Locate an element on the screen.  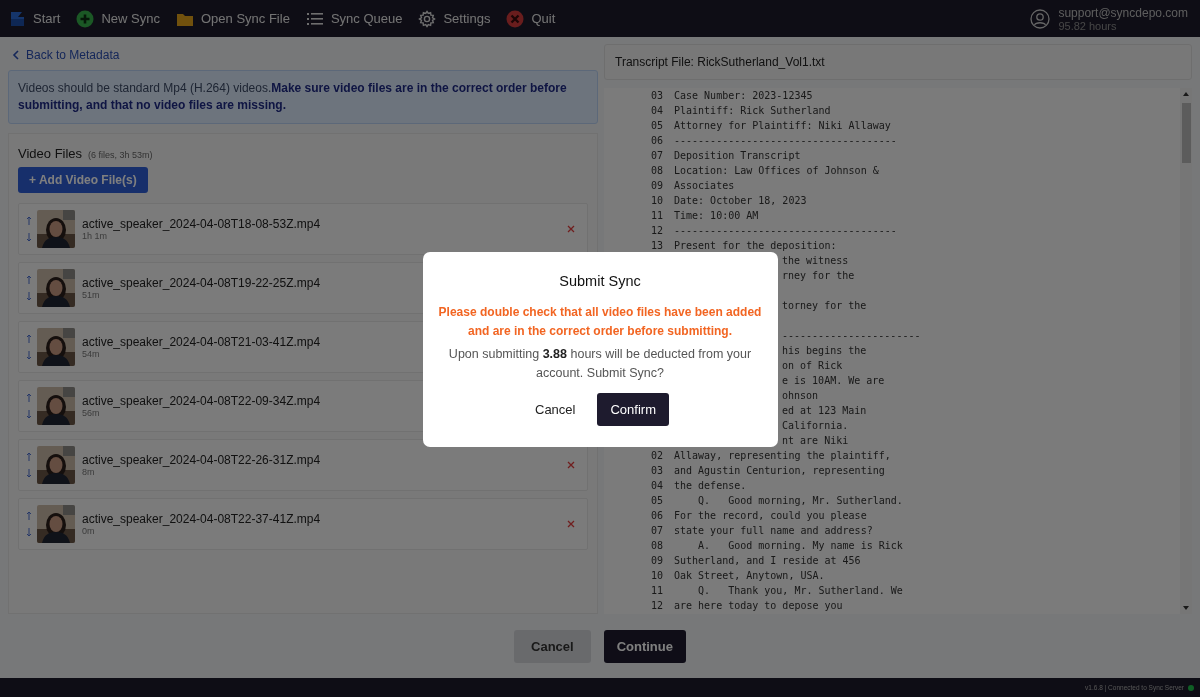
plus-circle-icon is located at coordinates (85, 18).